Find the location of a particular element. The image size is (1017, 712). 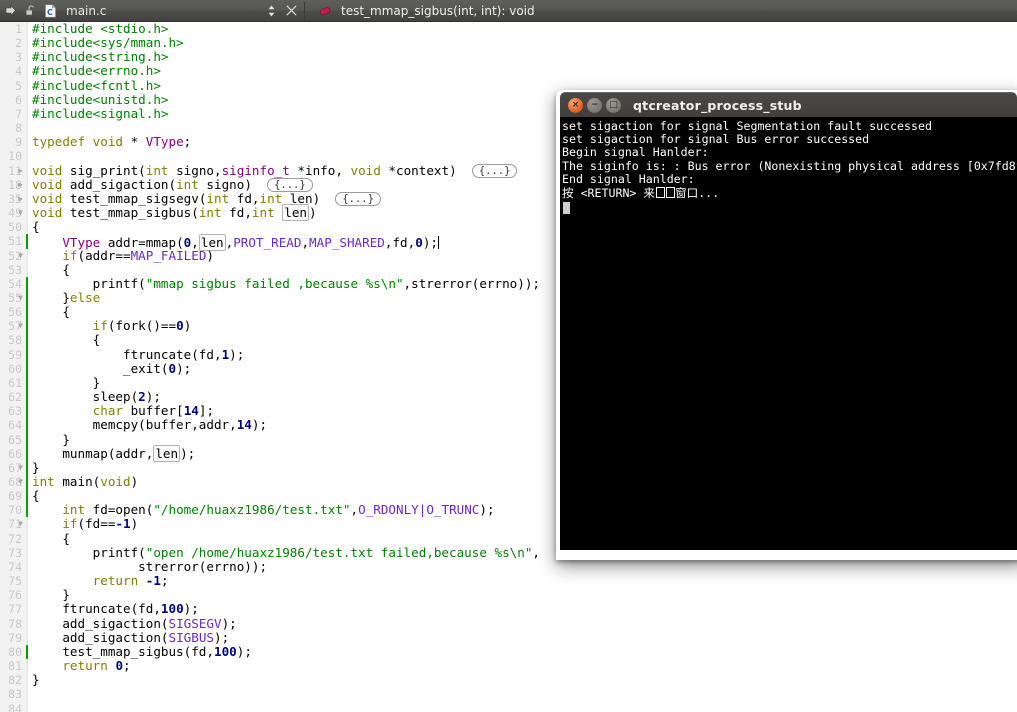

code-text: void test_mmap_sigbus(int fd,int len) is located at coordinates (174, 213).